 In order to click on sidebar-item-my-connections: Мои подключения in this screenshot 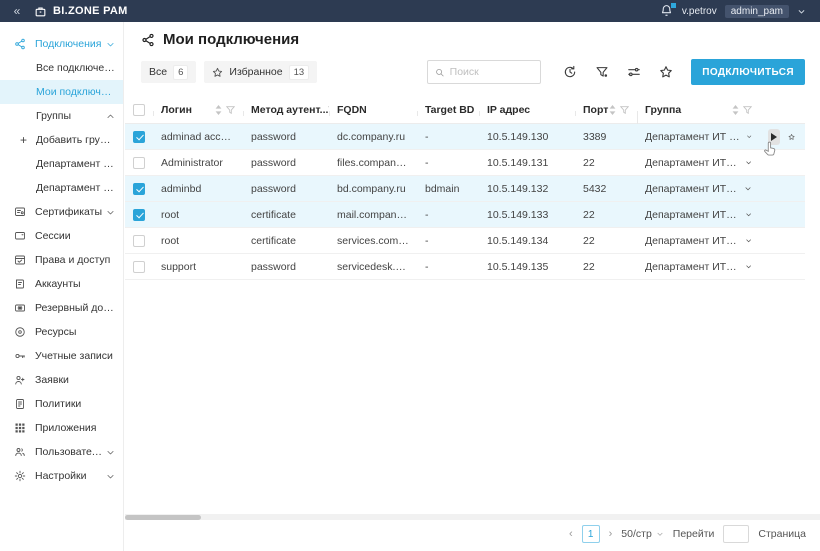, I will do `click(61, 92)`.